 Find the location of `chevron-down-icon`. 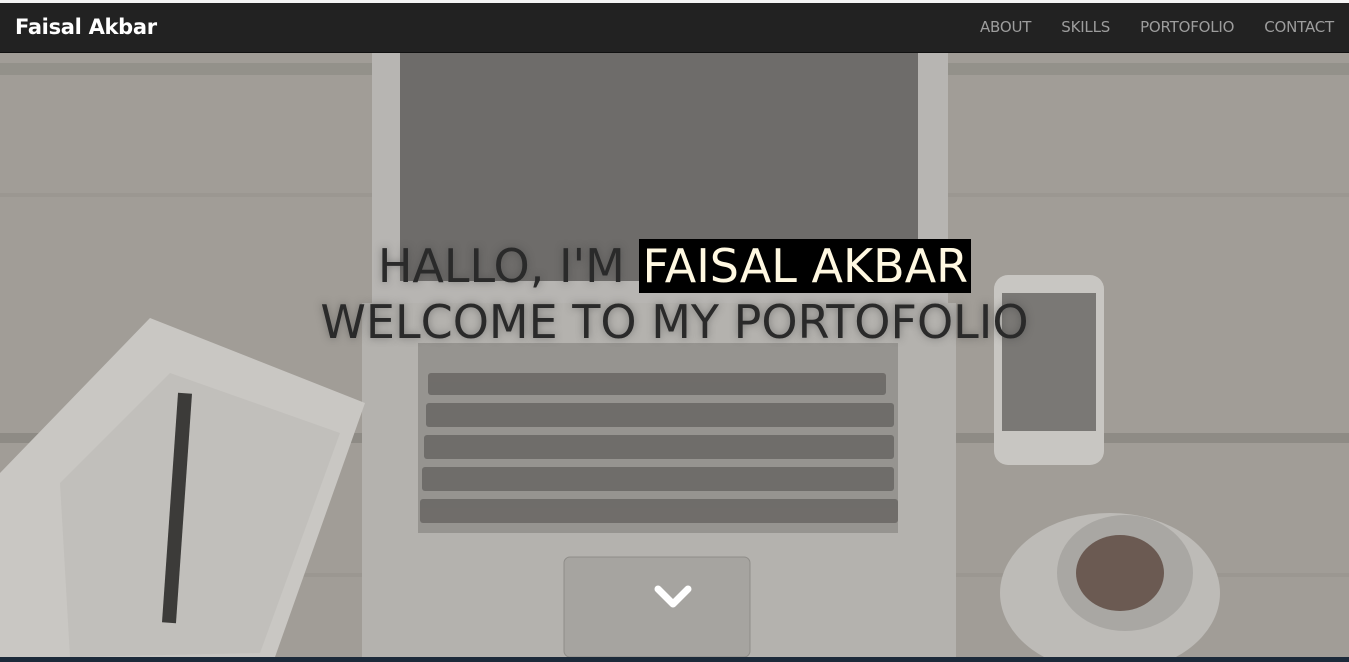

chevron-down-icon is located at coordinates (673, 596).